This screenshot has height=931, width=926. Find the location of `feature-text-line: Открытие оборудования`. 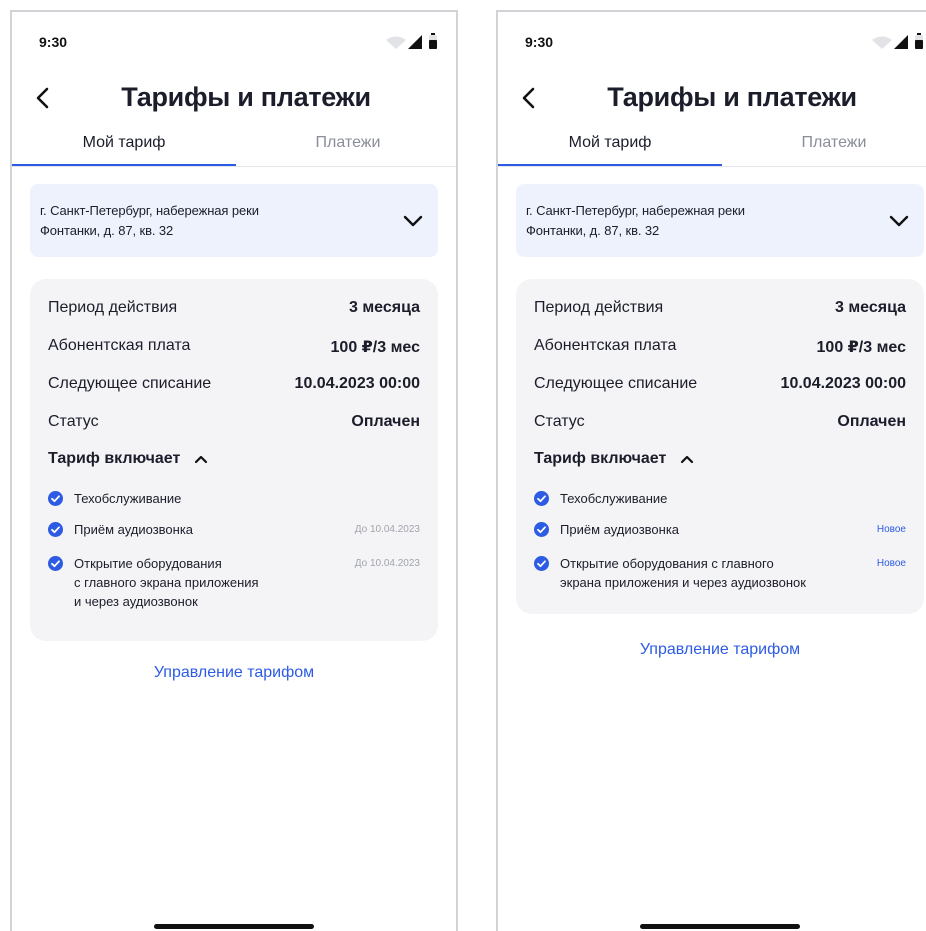

feature-text-line: Открытие оборудования is located at coordinates (148, 563).